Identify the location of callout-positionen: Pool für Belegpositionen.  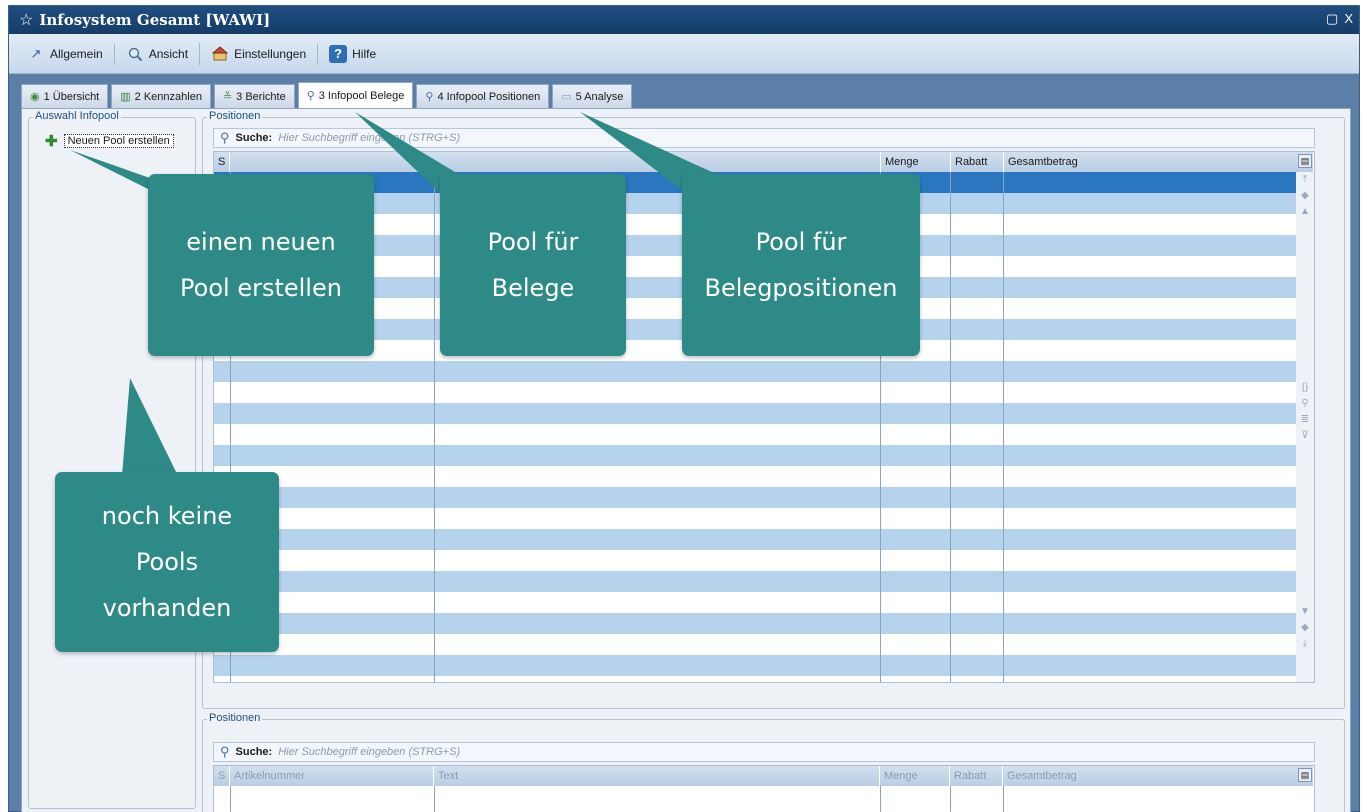
(801, 265).